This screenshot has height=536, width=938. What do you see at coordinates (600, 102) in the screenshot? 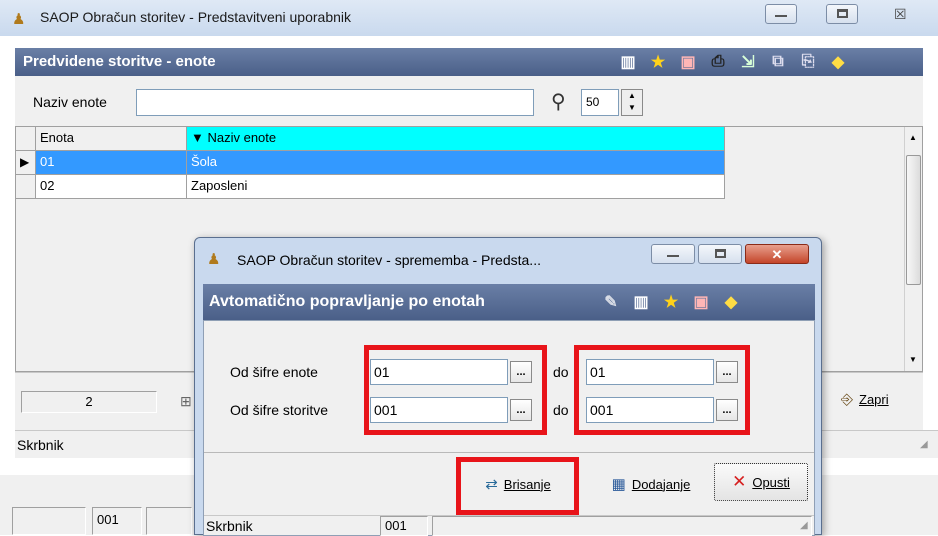
I see `row-limit-input: 50` at bounding box center [600, 102].